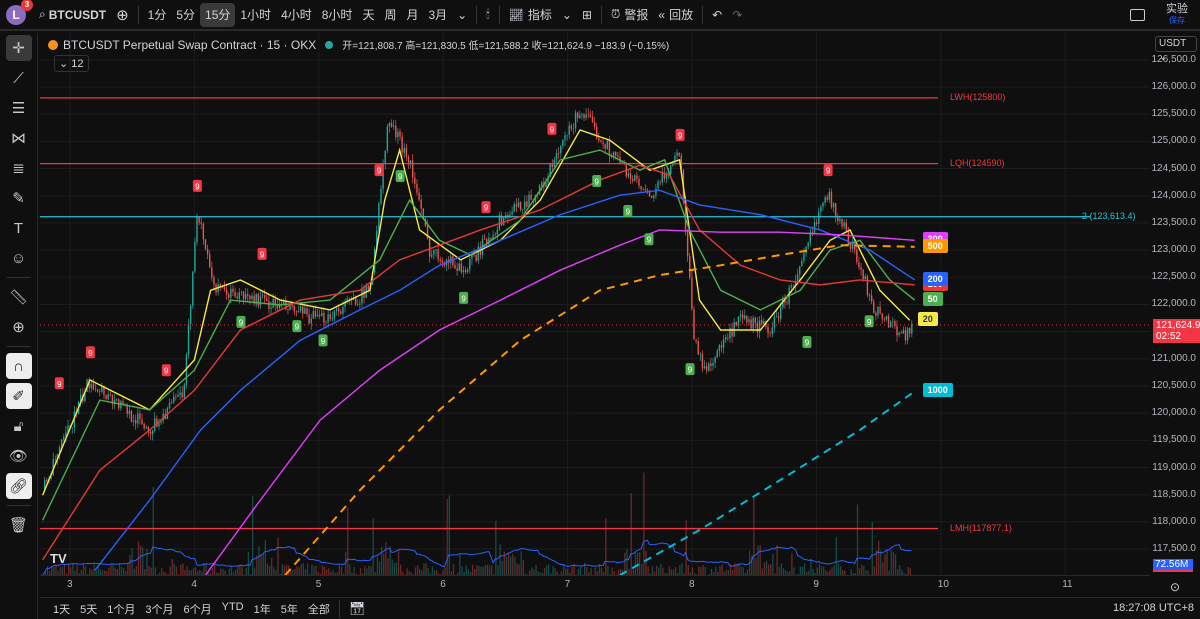  I want to click on indicators-button: 📈︎ 指标, so click(530, 15).